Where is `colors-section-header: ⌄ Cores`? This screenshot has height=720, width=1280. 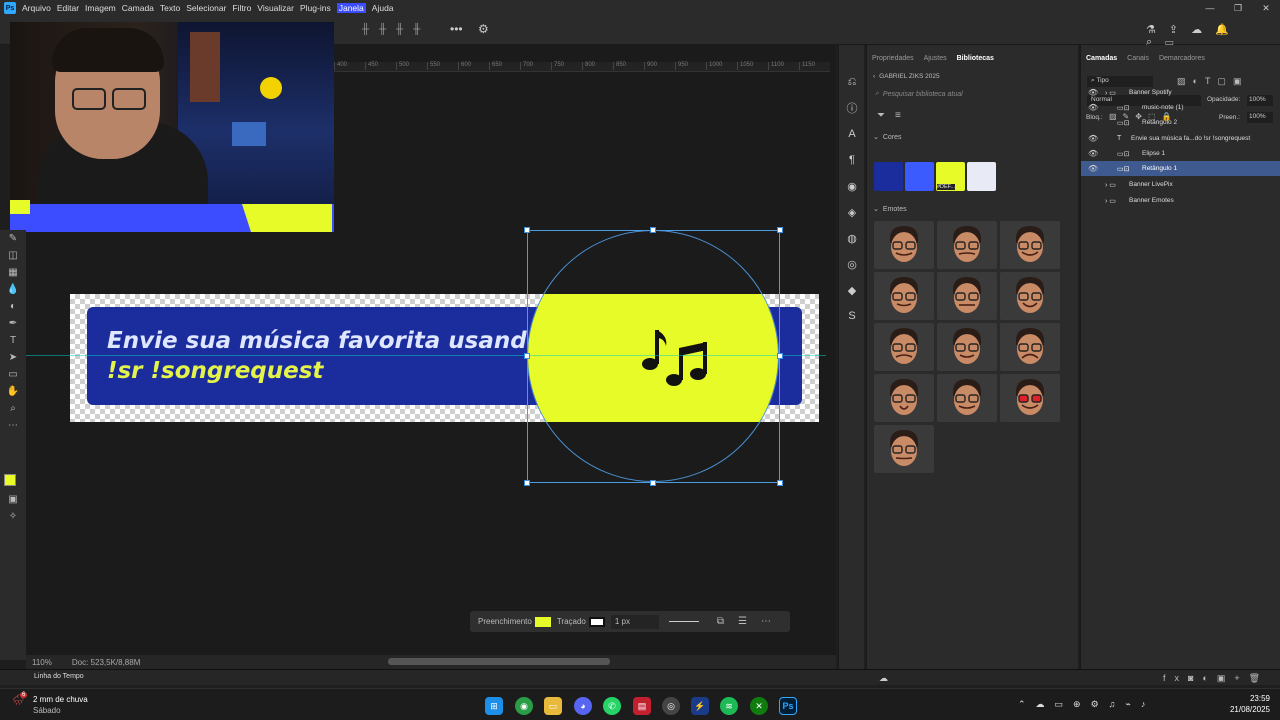
colors-section-header: ⌄ Cores is located at coordinates (972, 137).